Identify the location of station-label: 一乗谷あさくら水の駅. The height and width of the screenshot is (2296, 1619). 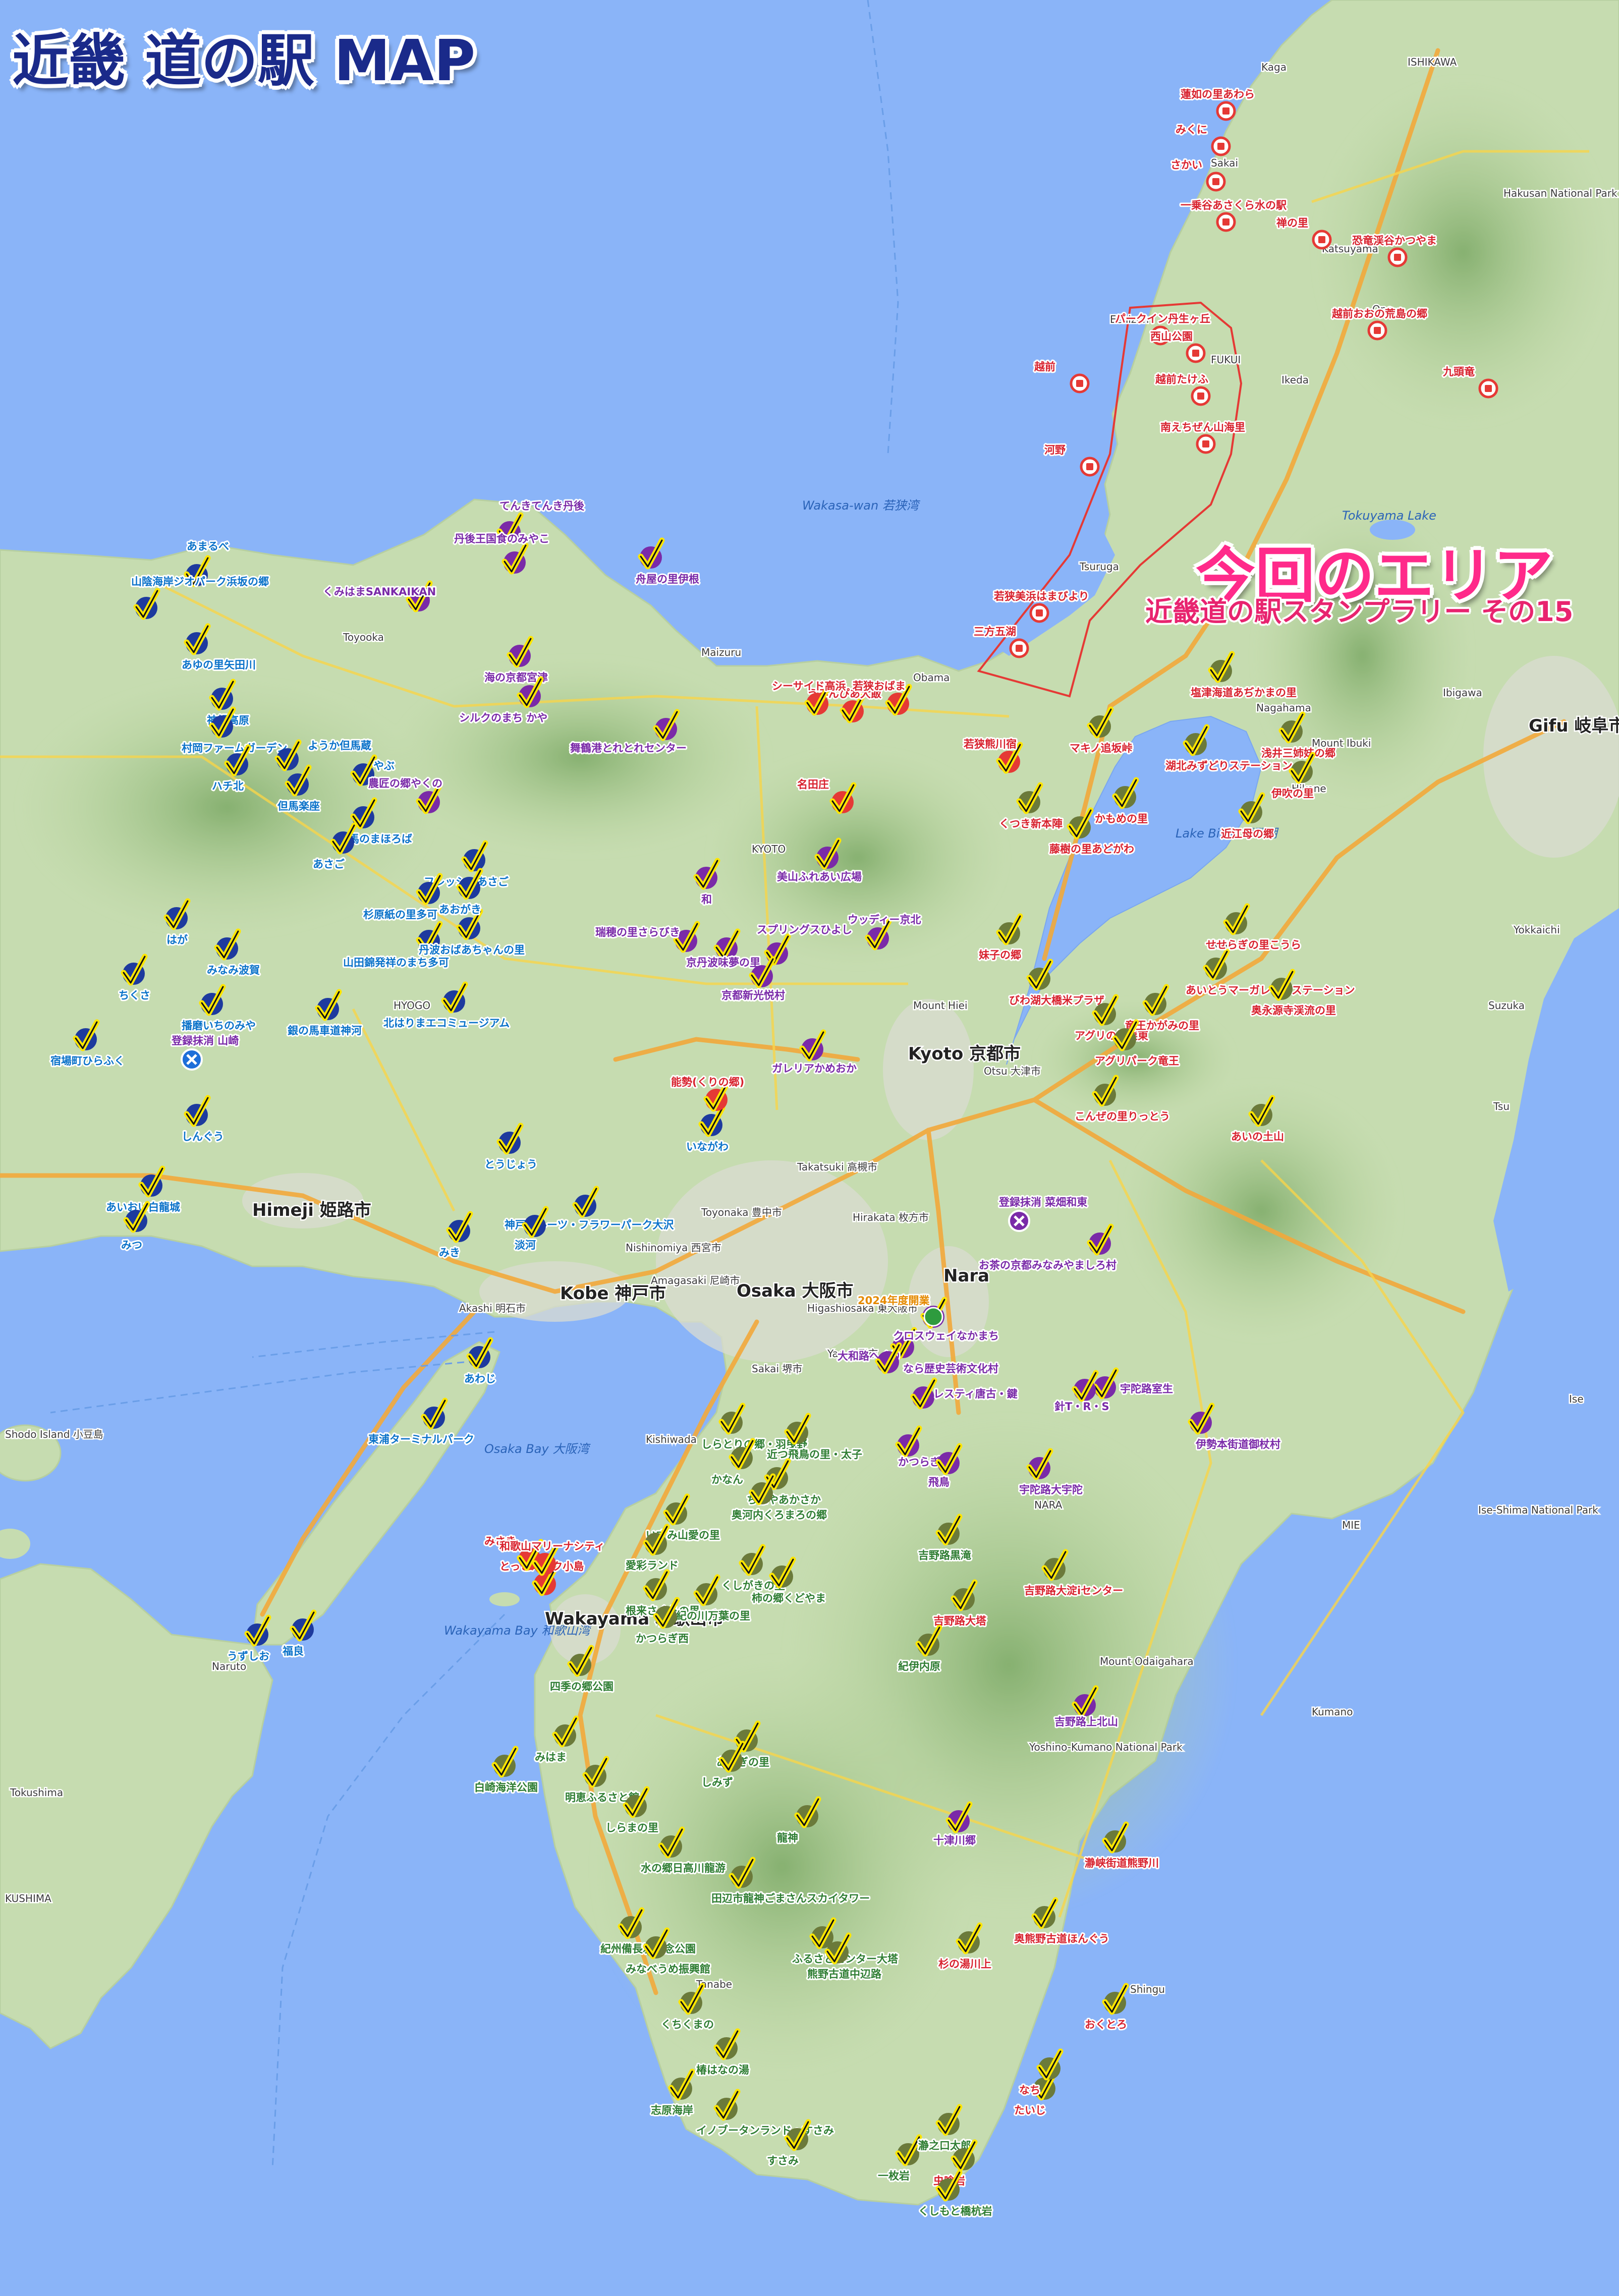
(1234, 205).